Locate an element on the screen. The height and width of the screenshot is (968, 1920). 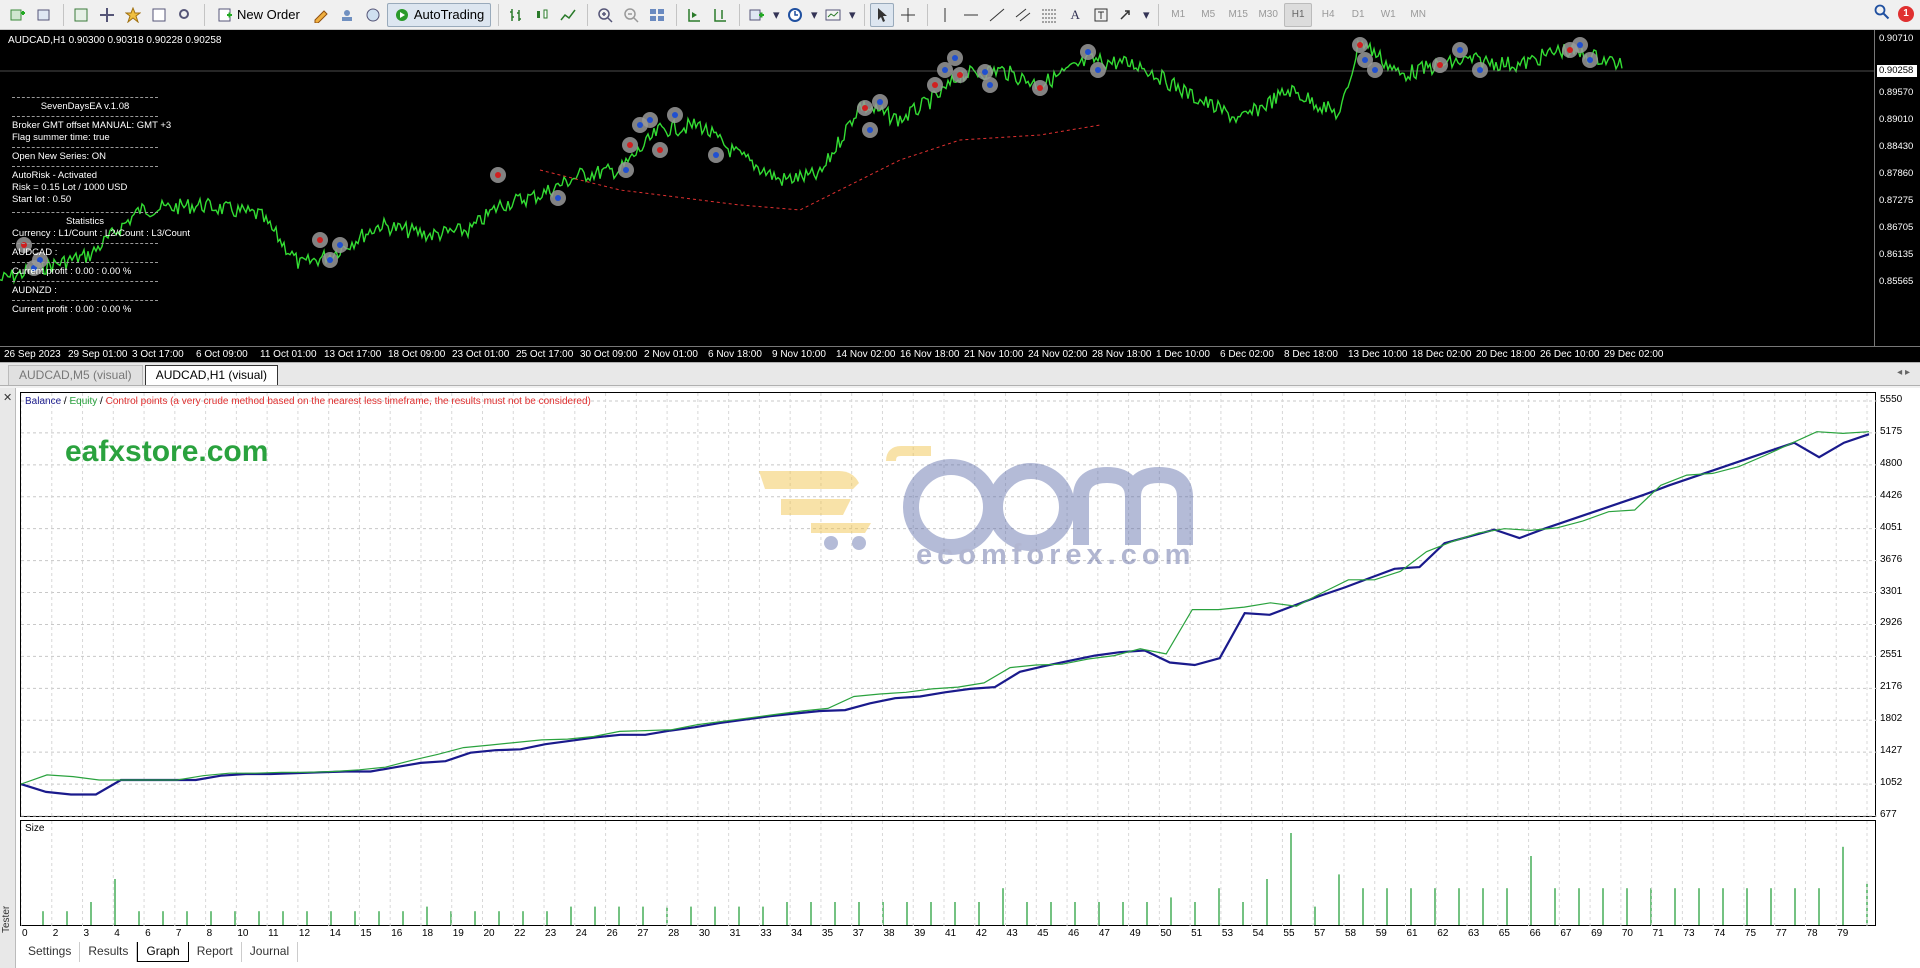
price-label: 0.86135 is located at coordinates (1896, 254).